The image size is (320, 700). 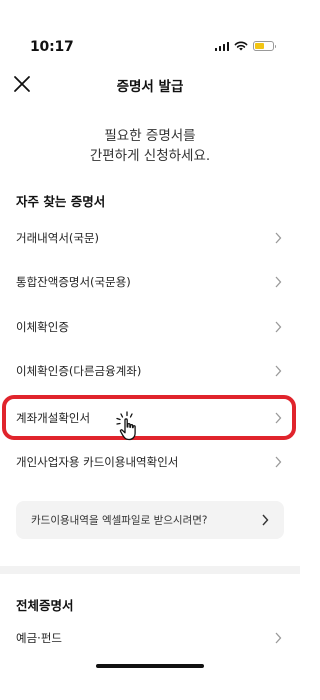 What do you see at coordinates (42, 327) in the screenshot?
I see `menu-item-label: 이체확인증` at bounding box center [42, 327].